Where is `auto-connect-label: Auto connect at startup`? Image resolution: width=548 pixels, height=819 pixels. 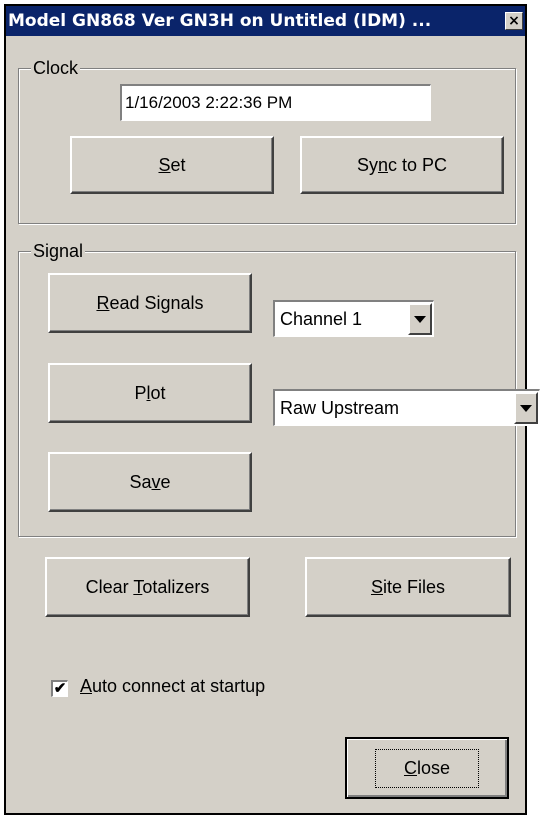
auto-connect-label: Auto connect at startup is located at coordinates (172, 686).